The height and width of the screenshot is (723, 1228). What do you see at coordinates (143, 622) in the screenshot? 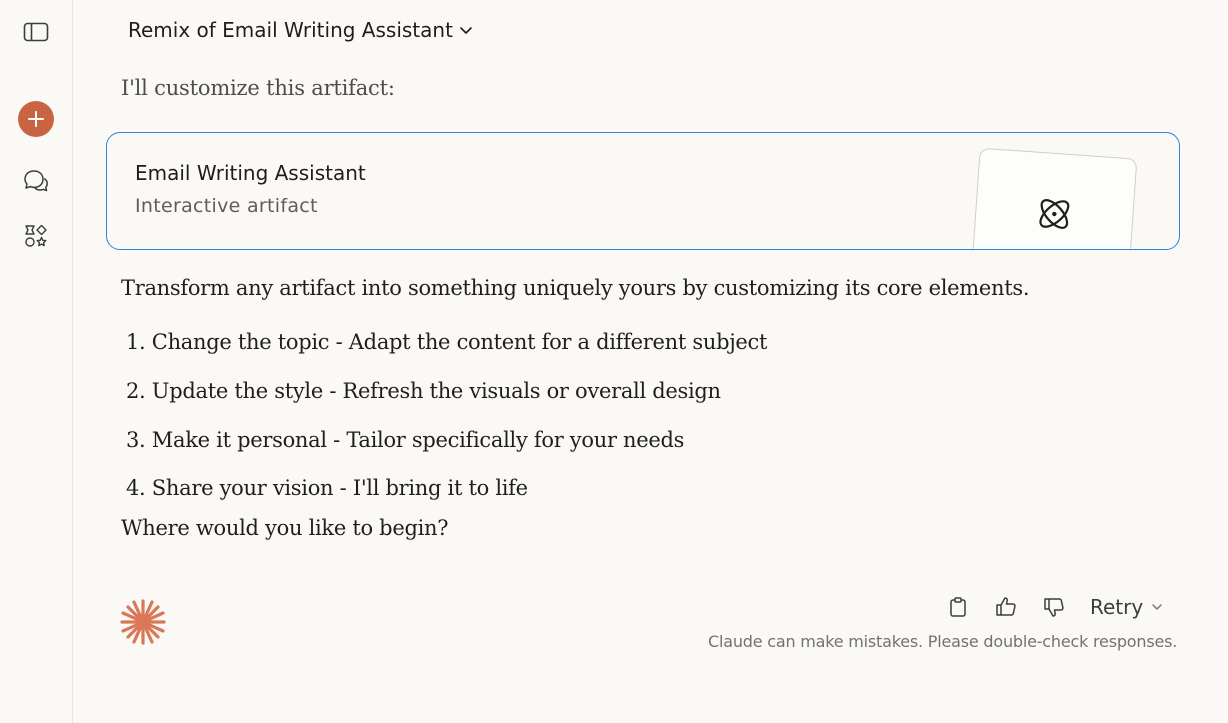
I see `claude-spark-icon` at bounding box center [143, 622].